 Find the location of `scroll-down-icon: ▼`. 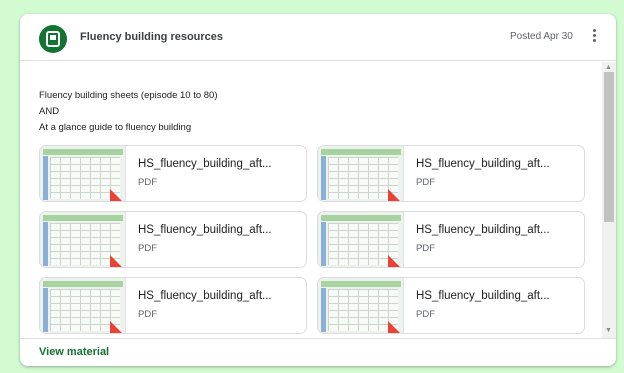

scroll-down-icon: ▼ is located at coordinates (608, 330).